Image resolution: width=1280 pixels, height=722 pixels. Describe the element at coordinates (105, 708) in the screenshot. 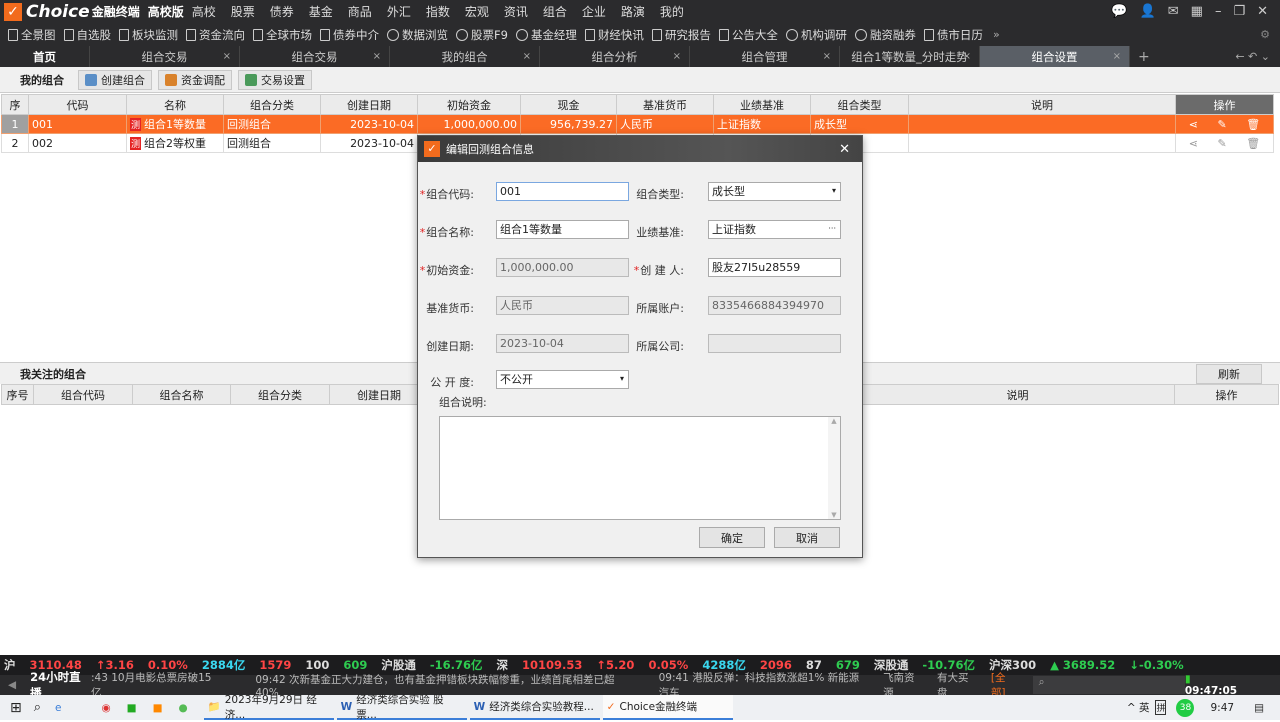

I see `app-icon: ◉` at that location.